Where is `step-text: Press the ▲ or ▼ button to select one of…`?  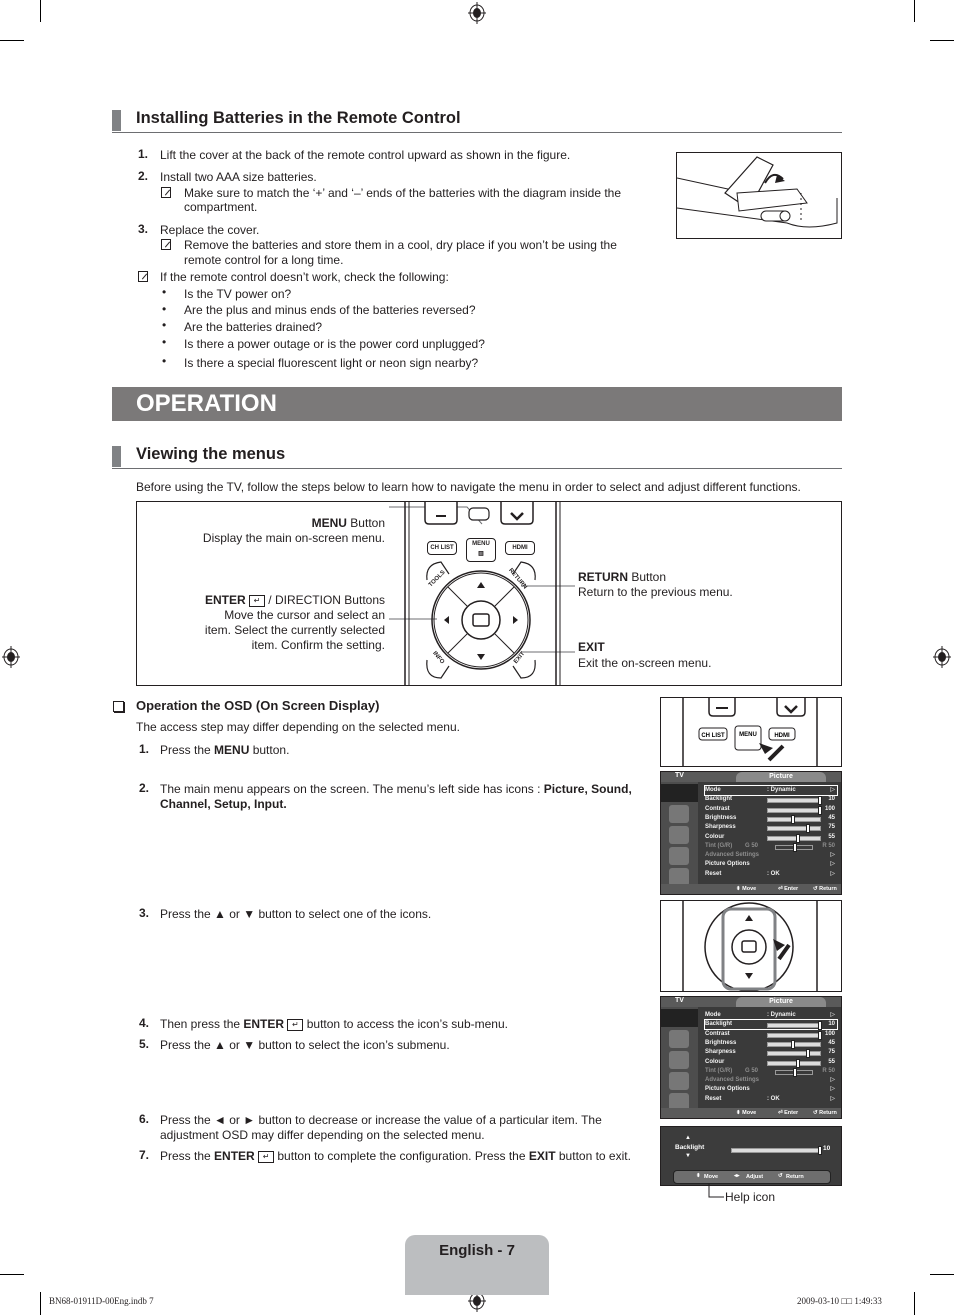 step-text: Press the ▲ or ▼ button to select one of… is located at coordinates (296, 914).